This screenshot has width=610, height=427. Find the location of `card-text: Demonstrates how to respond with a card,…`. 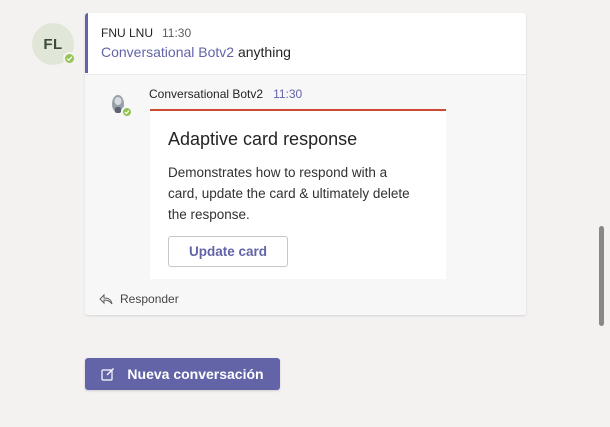

card-text: Demonstrates how to respond with a card,… is located at coordinates (289, 193).